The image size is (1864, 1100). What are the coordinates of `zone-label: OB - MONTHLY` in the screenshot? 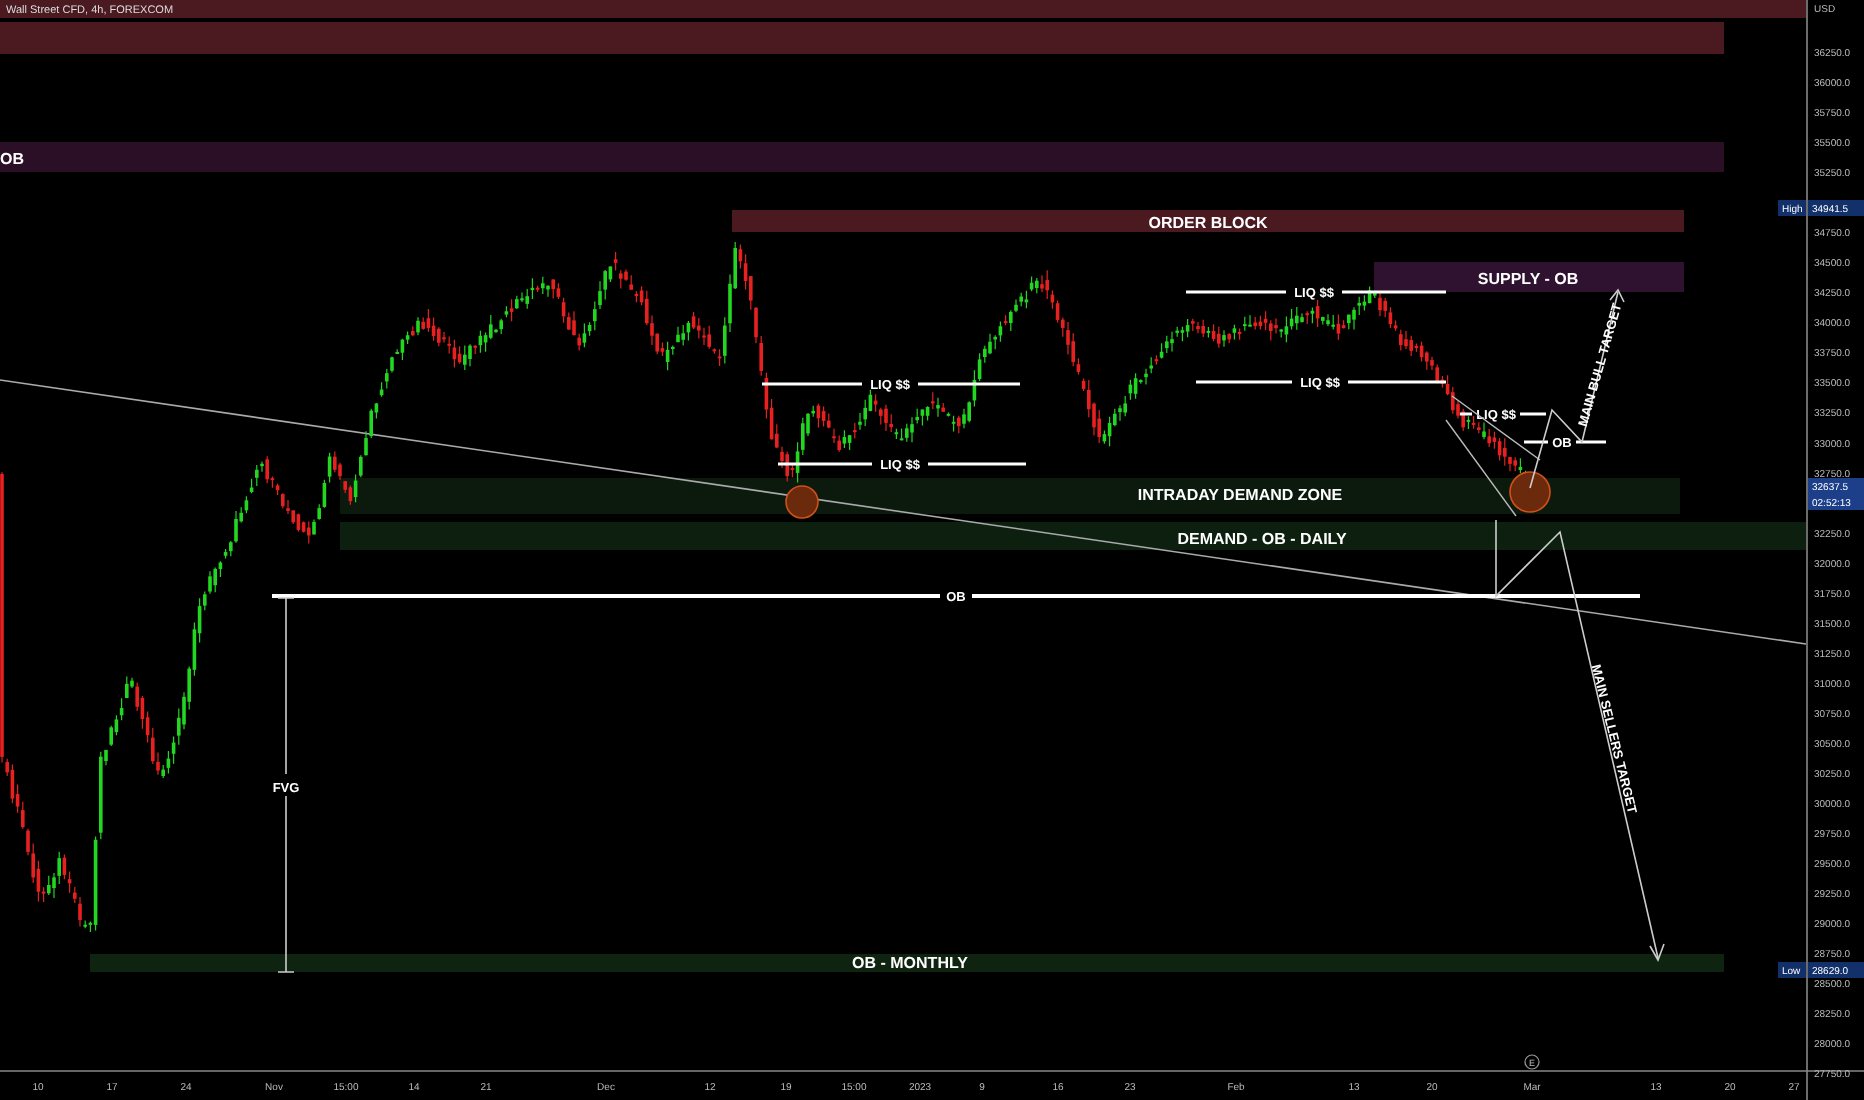 It's located at (910, 963).